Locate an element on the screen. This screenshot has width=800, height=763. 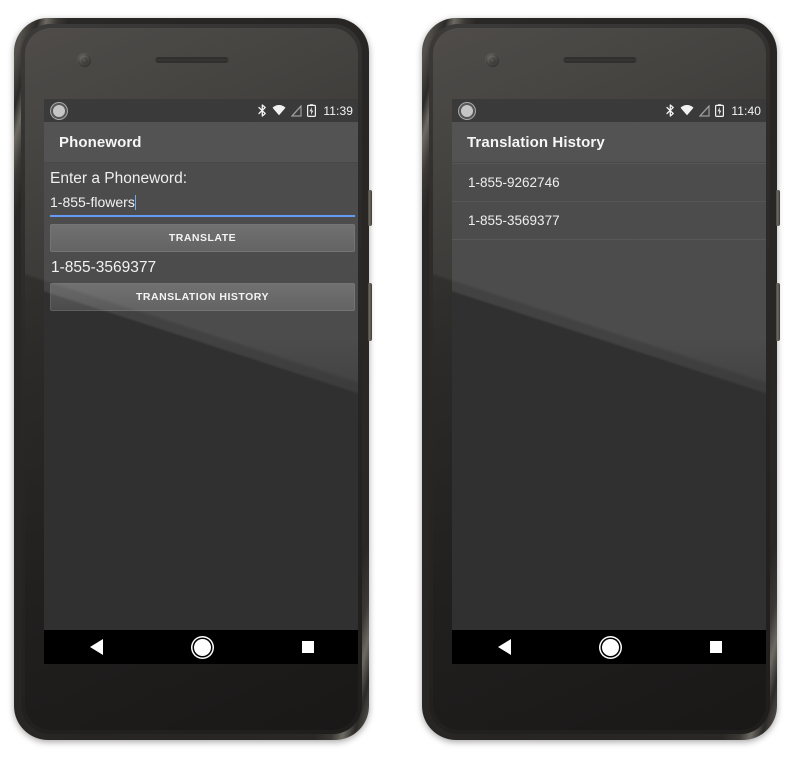
android-nav-bar-right is located at coordinates (609, 647).